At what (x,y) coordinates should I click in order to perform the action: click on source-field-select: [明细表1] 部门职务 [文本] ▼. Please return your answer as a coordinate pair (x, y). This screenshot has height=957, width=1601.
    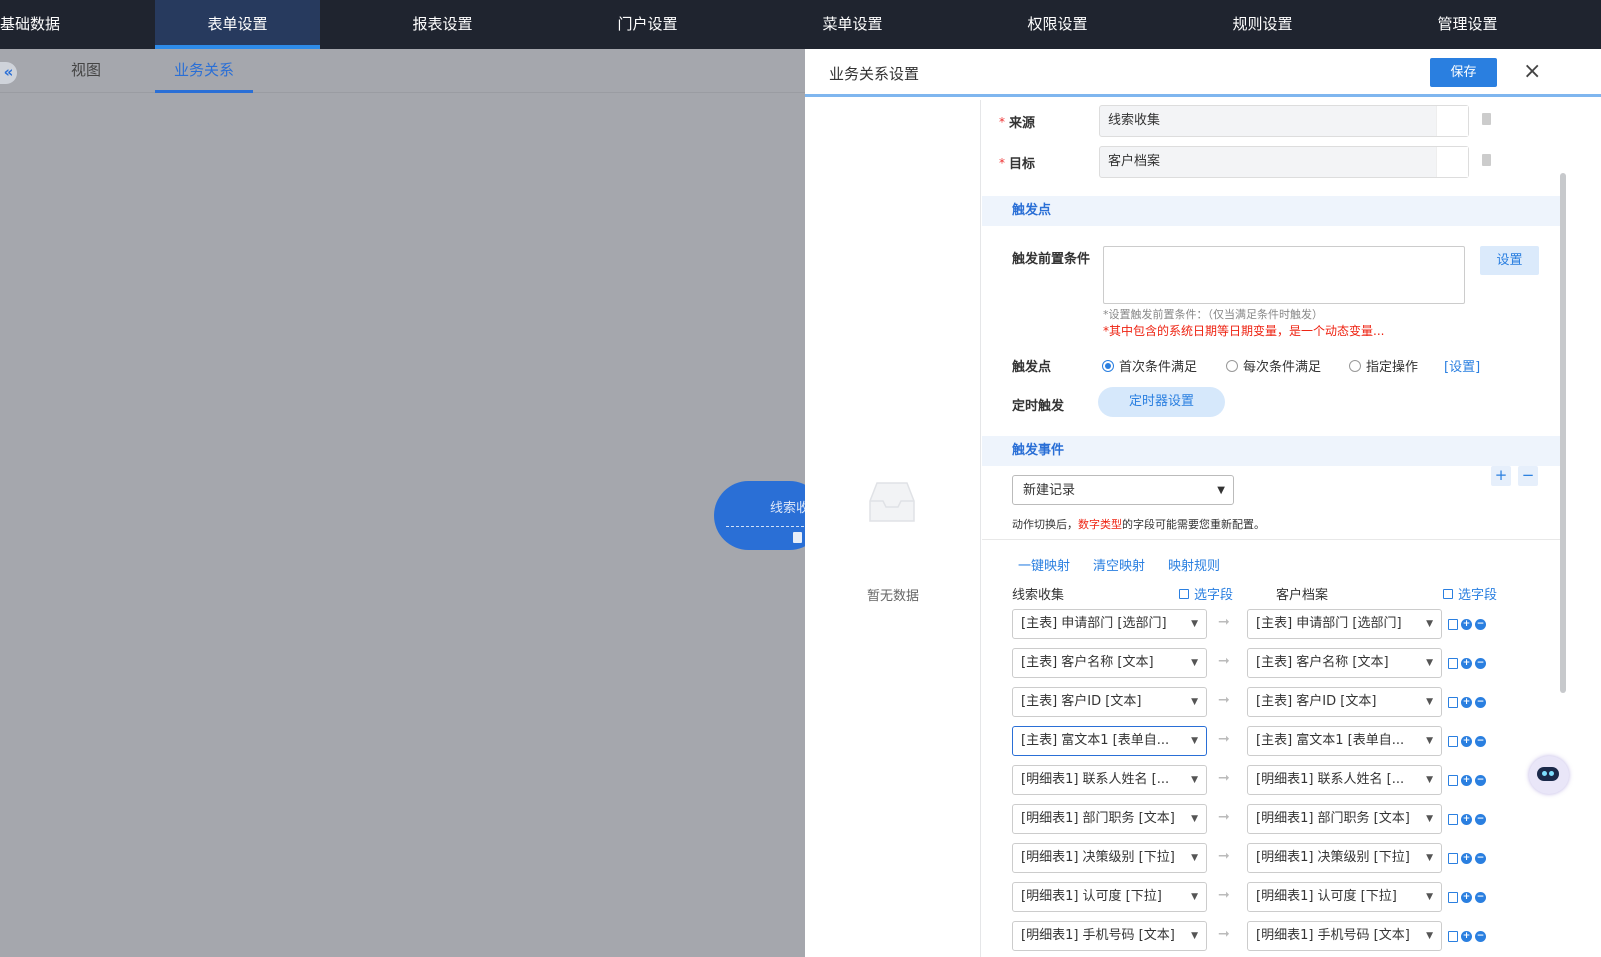
    Looking at the image, I should click on (1109, 819).